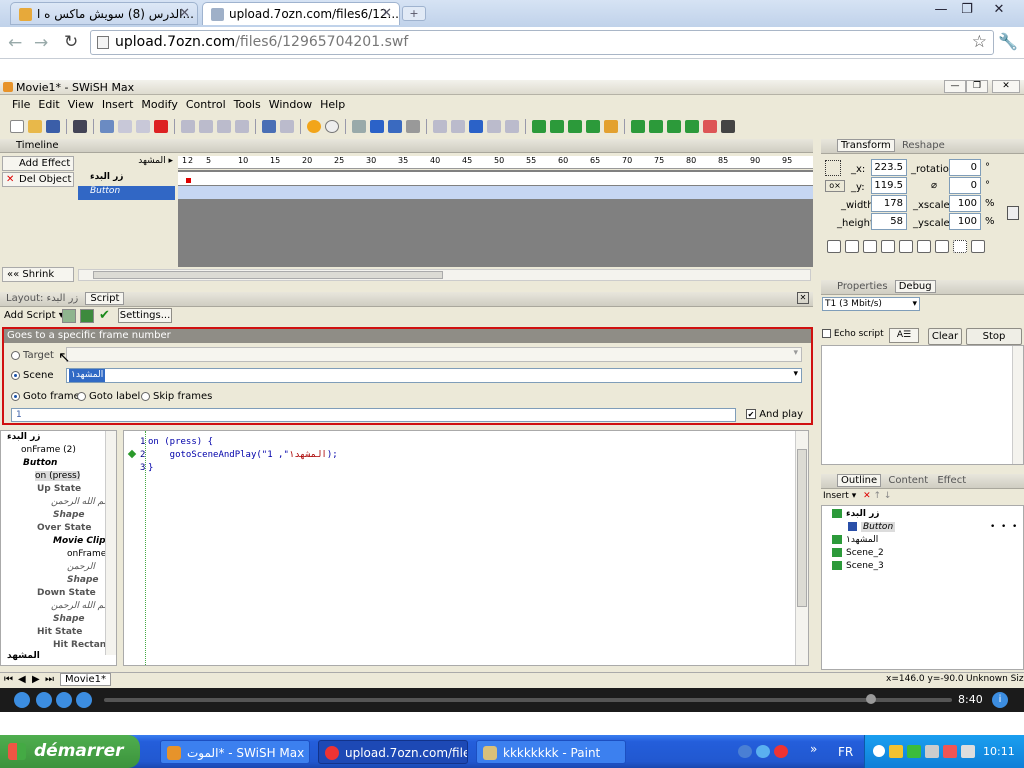 The height and width of the screenshot is (768, 1024). What do you see at coordinates (373, 415) in the screenshot?
I see `frame-number-input: 1` at bounding box center [373, 415].